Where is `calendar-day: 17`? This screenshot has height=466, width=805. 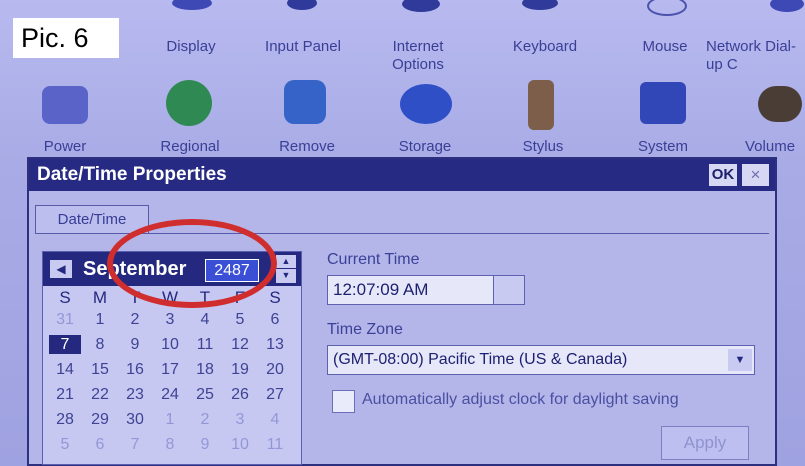
calendar-day: 17 is located at coordinates (170, 369).